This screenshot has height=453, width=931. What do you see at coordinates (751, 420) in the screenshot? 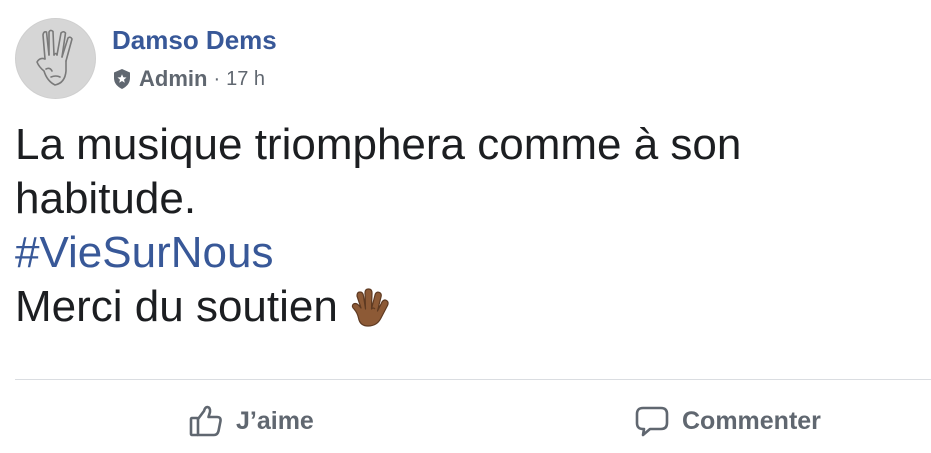
I see `comment-button-label: Commenter` at bounding box center [751, 420].